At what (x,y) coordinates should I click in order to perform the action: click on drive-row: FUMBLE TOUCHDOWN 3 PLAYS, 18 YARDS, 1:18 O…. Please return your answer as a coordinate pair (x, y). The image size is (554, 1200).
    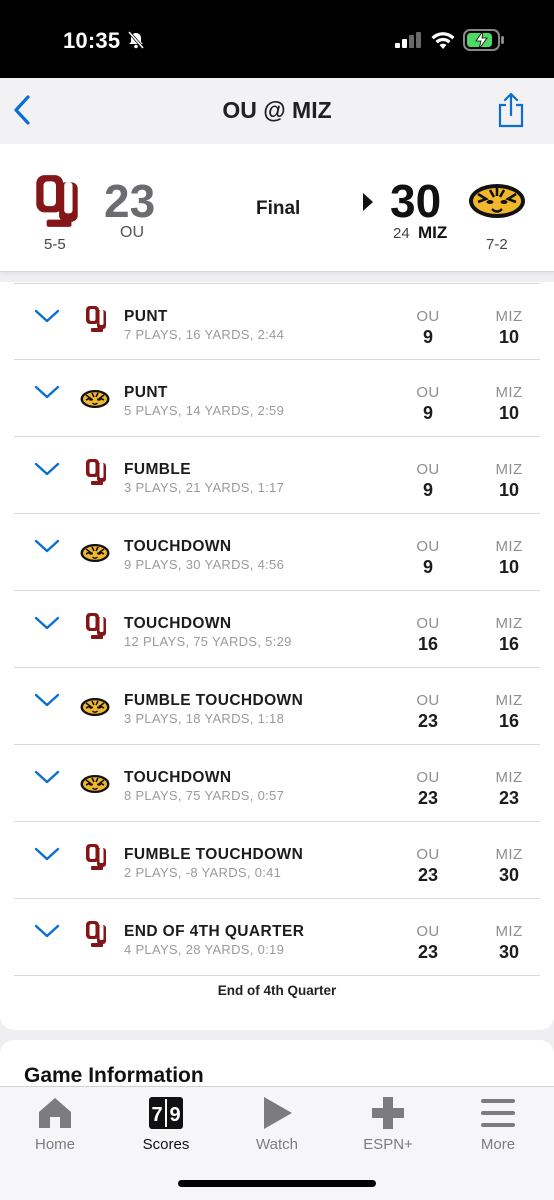
    Looking at the image, I should click on (277, 706).